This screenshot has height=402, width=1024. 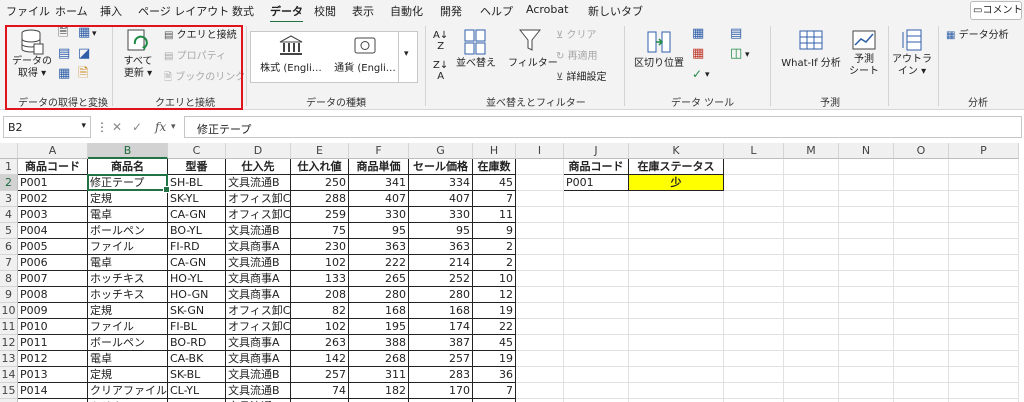 I want to click on table-cell: 363, so click(x=441, y=247).